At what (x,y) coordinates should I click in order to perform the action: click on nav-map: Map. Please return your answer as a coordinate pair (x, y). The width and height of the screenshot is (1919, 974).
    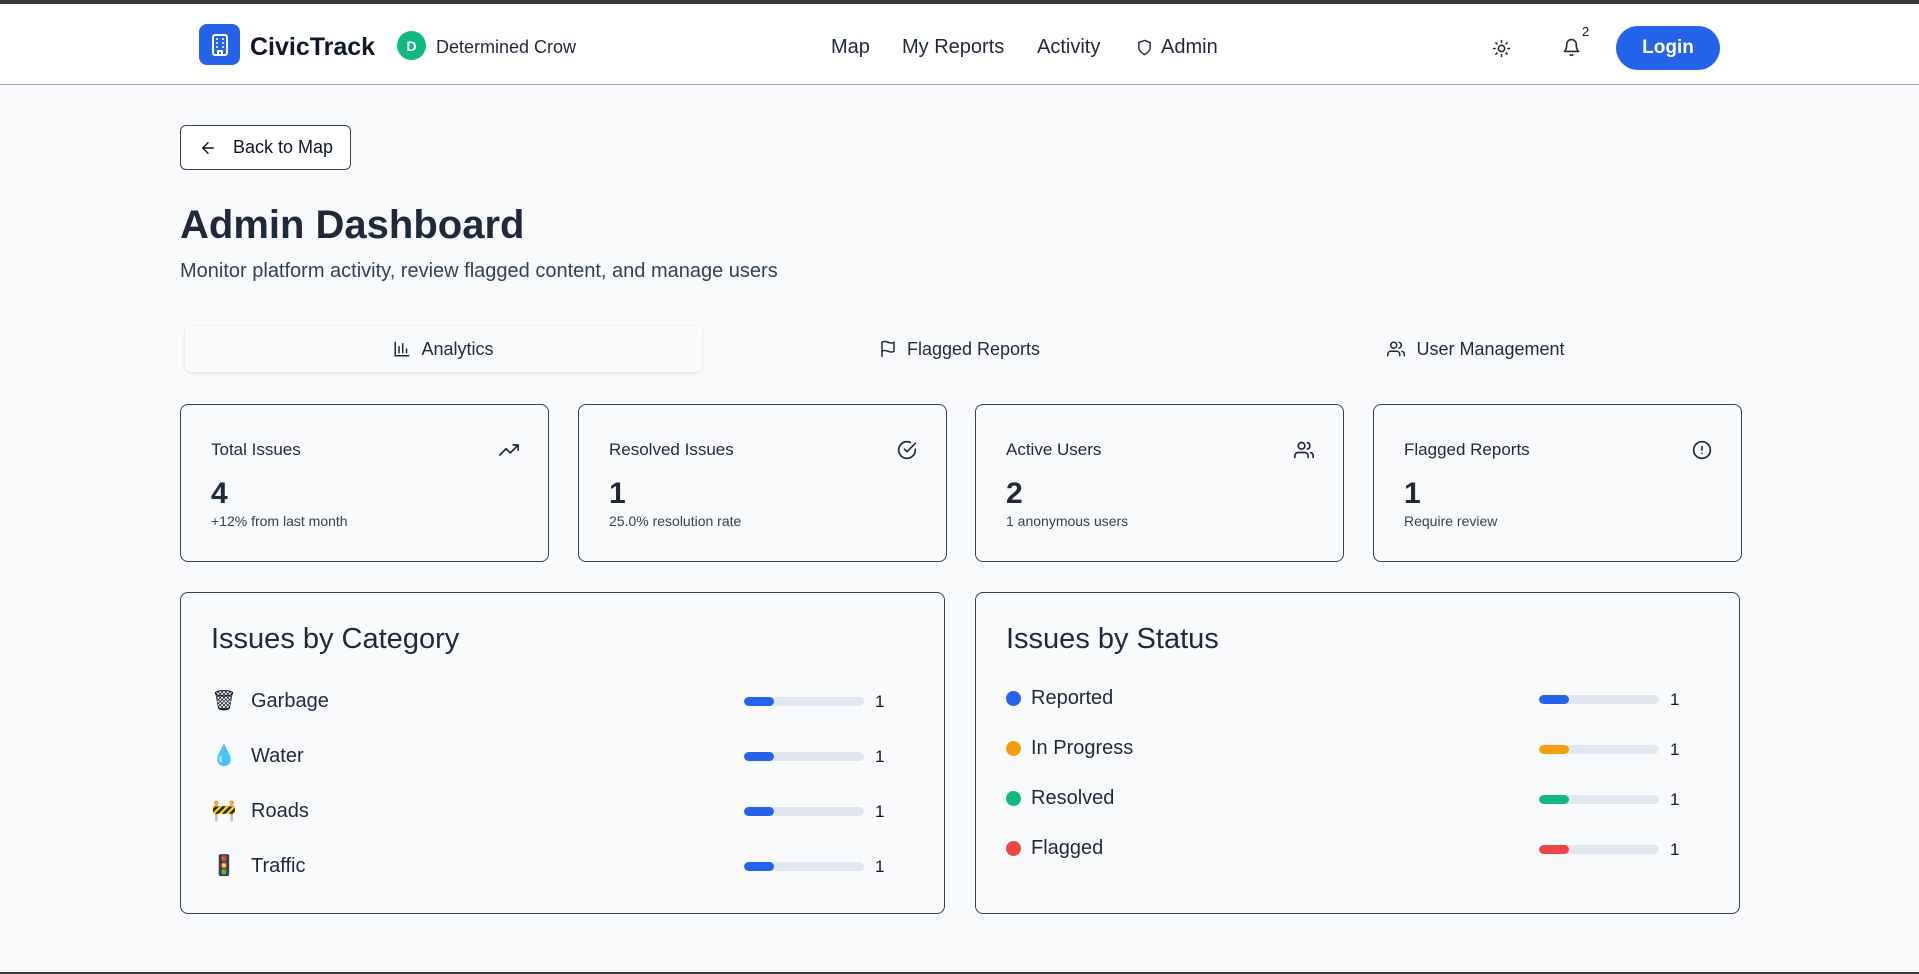
    Looking at the image, I should click on (850, 47).